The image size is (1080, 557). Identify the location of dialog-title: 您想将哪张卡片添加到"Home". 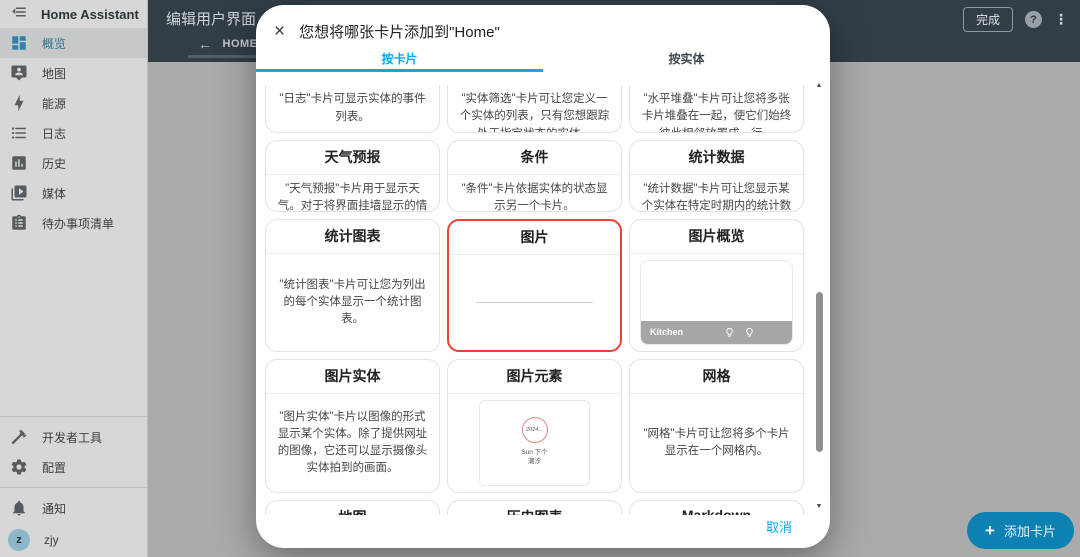
(399, 32).